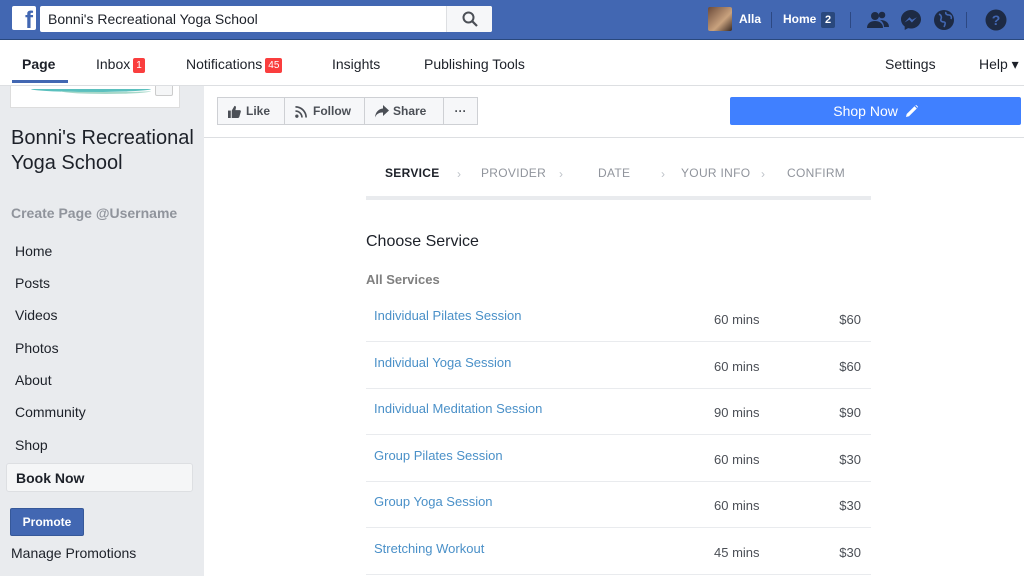 This screenshot has width=1024, height=576. I want to click on notifications-count-badge: 45, so click(274, 65).